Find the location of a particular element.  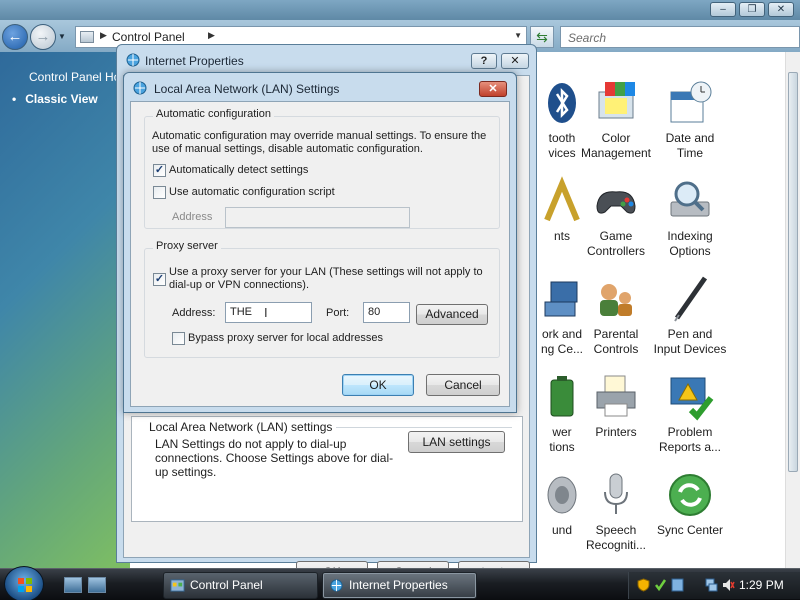

cp-item-game-controllers: Game Controllers is located at coordinates (616, 217).